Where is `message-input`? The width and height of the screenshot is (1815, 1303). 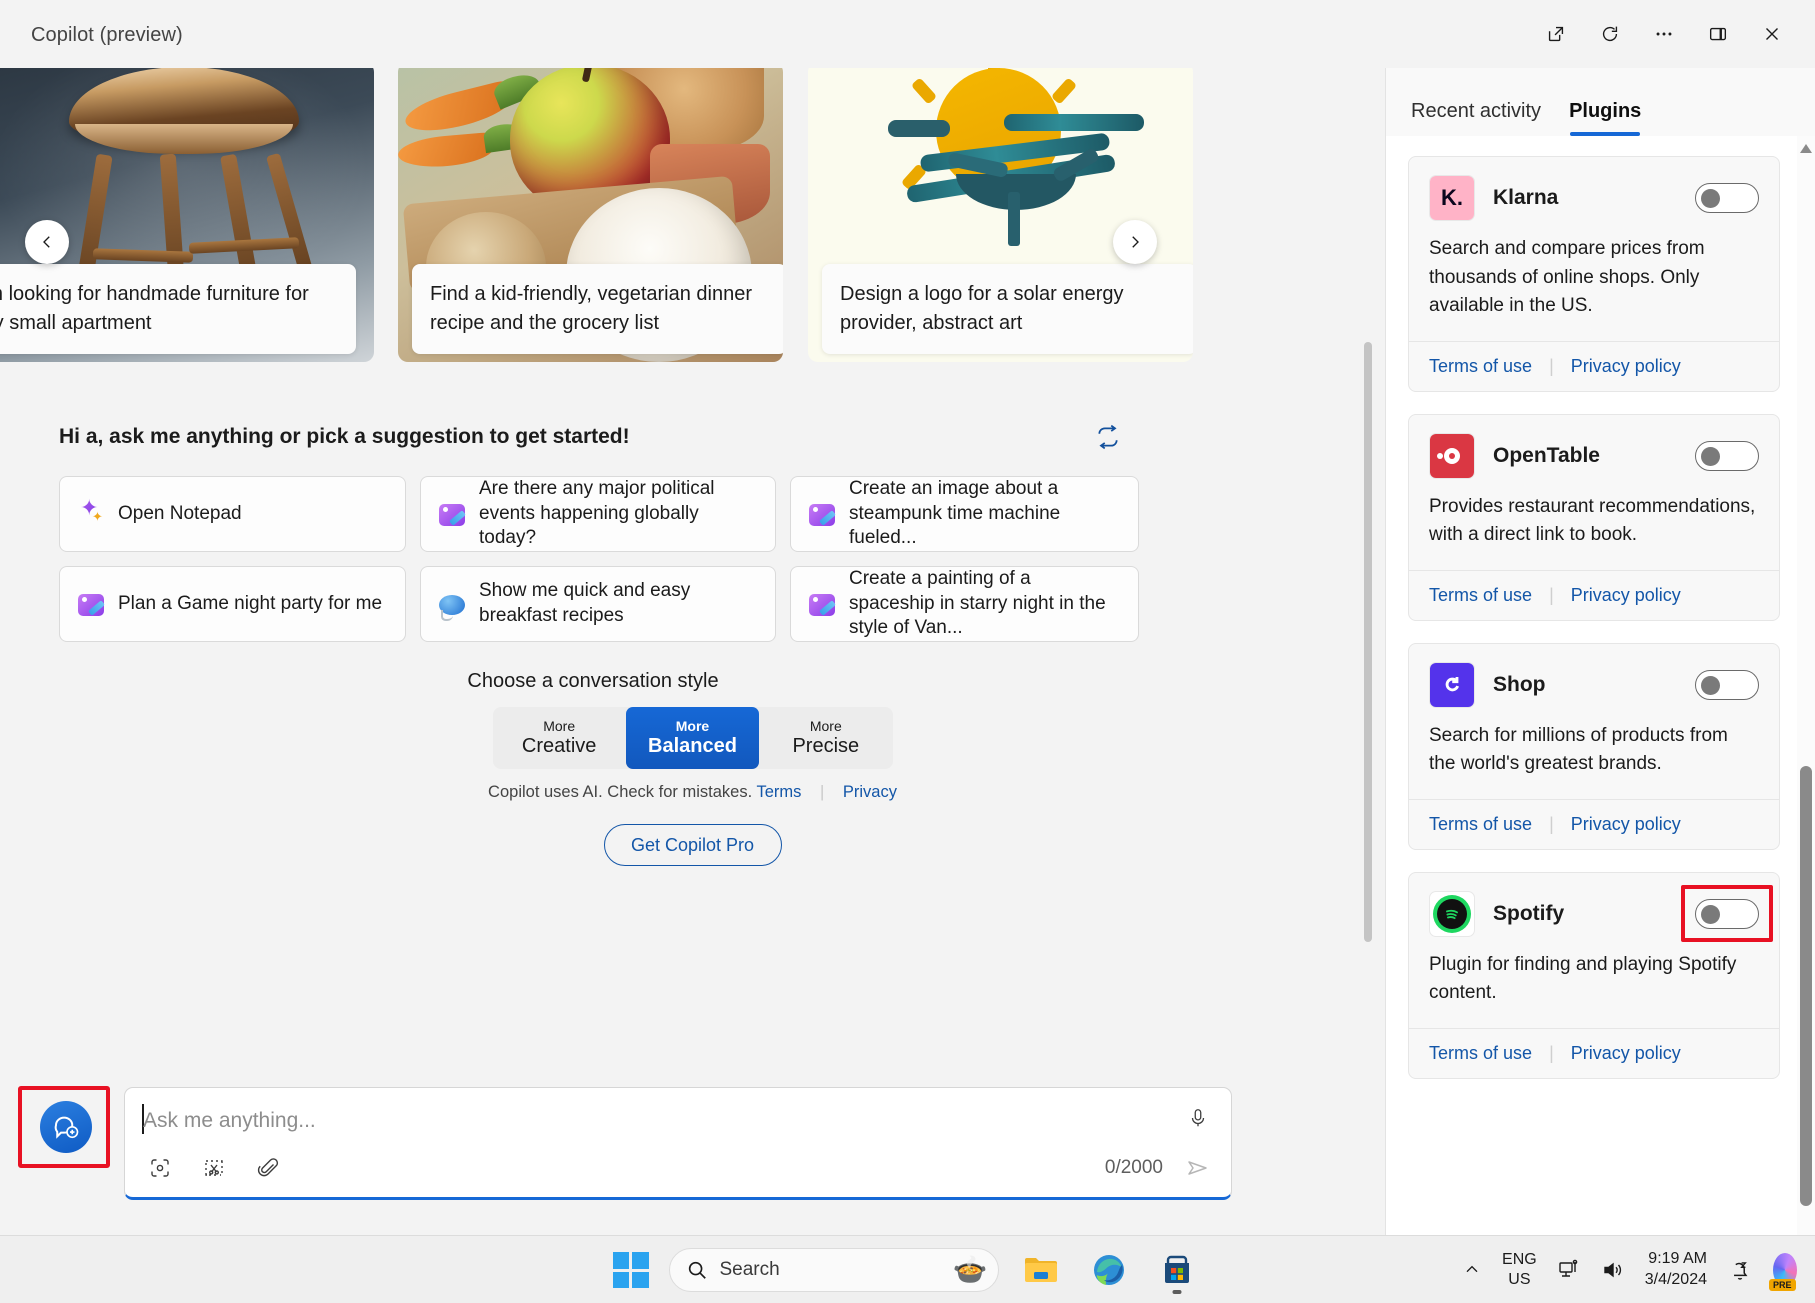 message-input is located at coordinates (643, 1121).